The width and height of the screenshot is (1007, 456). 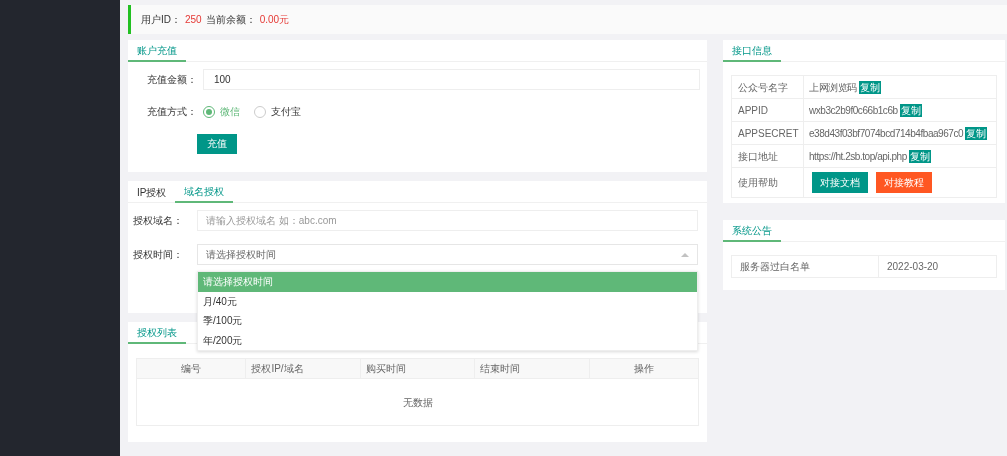 I want to click on field-label: 充值金额：, so click(x=171, y=80).